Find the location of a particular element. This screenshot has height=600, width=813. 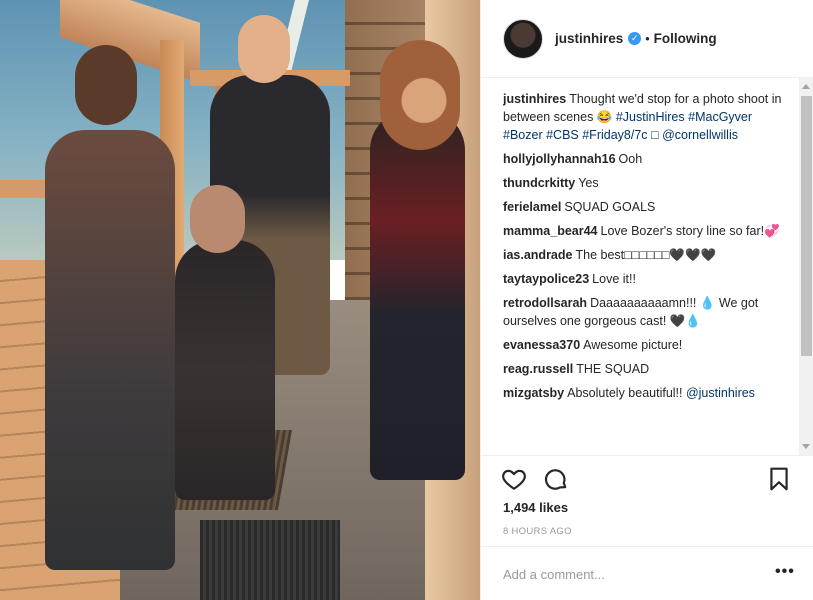

comment-username: retrodollsarah is located at coordinates (545, 303).